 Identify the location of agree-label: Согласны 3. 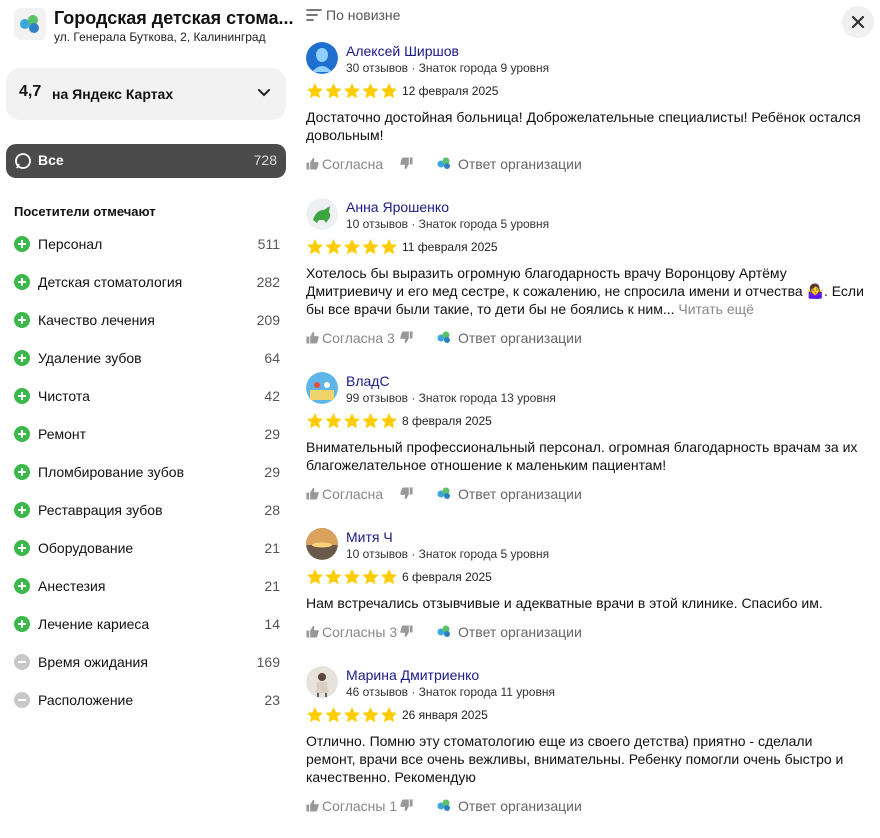
(360, 632).